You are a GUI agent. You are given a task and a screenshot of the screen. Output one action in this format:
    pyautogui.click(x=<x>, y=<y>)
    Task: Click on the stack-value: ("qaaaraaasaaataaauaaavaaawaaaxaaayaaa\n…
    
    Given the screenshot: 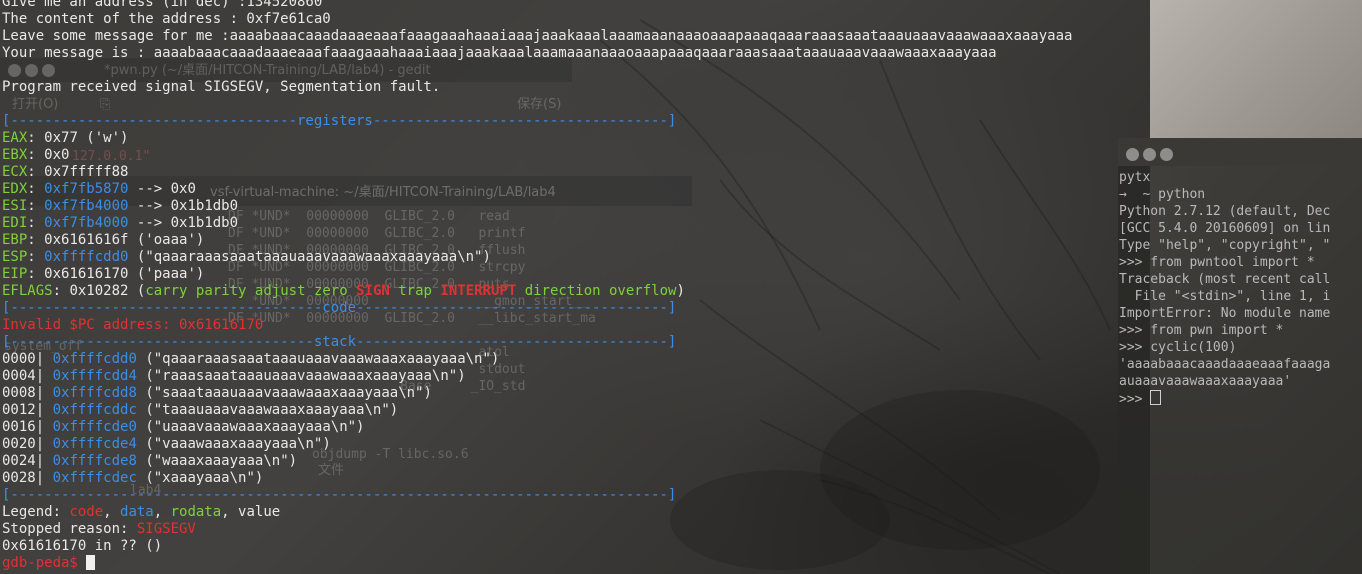 What is the action you would take?
    pyautogui.click(x=322, y=359)
    